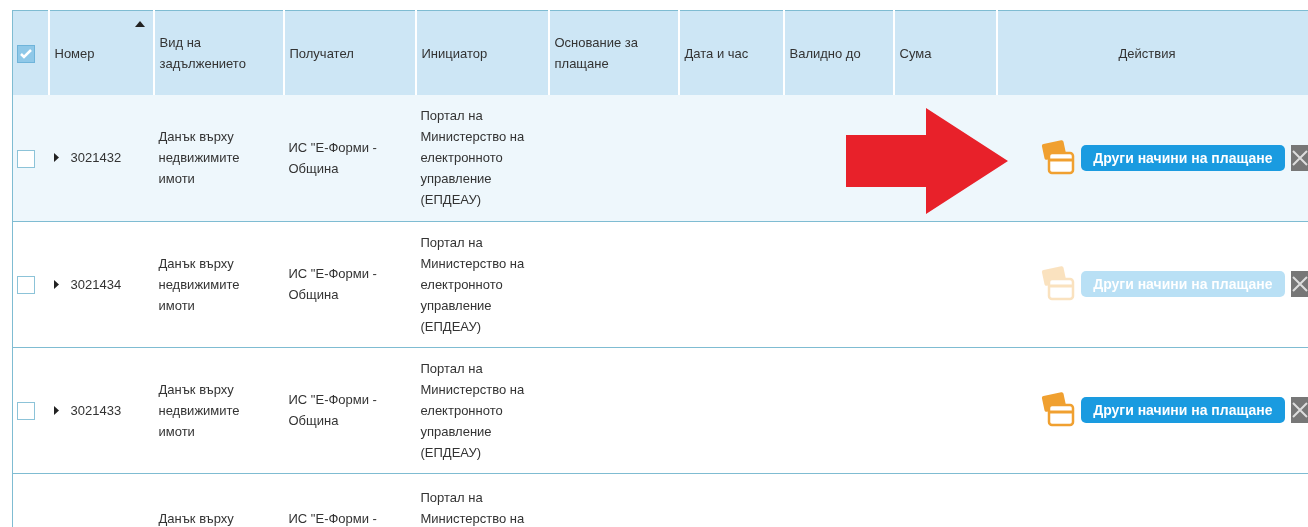  I want to click on table-cell: Портал на Министерство на, so click(472, 508).